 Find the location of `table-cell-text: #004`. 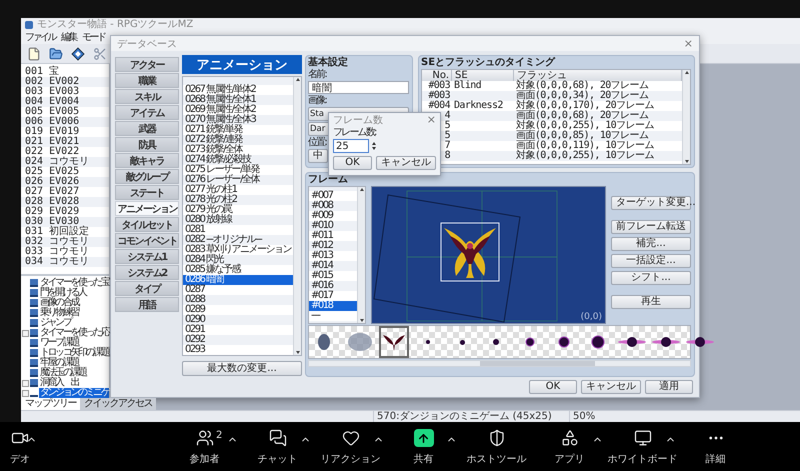

table-cell-text: #004 is located at coordinates (439, 106).